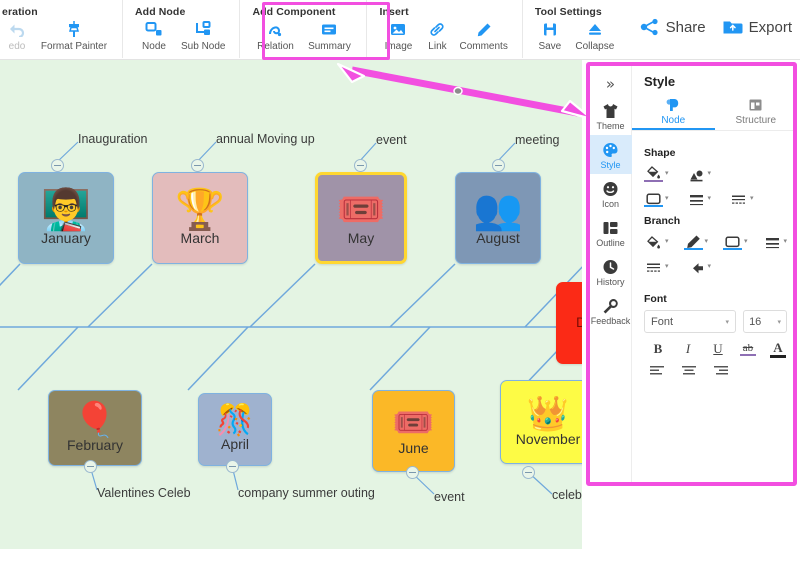 Image resolution: width=800 pixels, height=576 pixels. What do you see at coordinates (696, 198) in the screenshot?
I see `line-weight-icon` at bounding box center [696, 198].